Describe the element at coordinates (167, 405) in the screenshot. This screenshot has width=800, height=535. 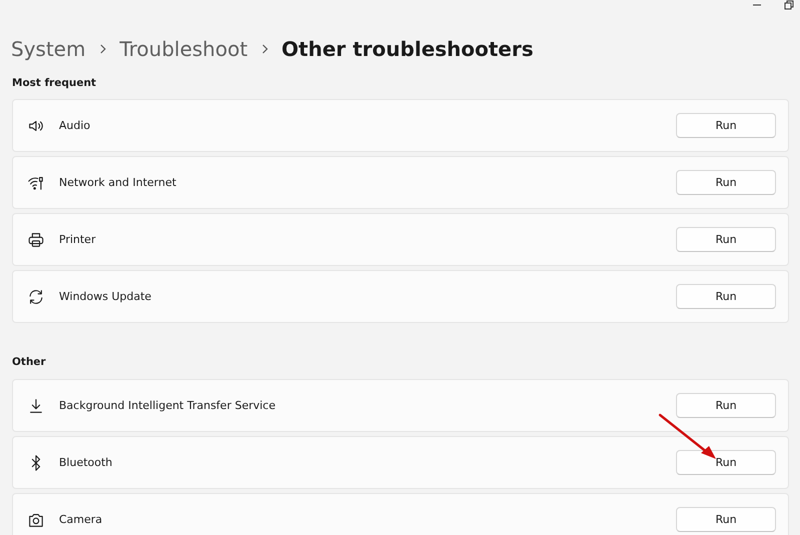
I see `troubleshooter-label: Background Intelligent Transfer Service` at that location.